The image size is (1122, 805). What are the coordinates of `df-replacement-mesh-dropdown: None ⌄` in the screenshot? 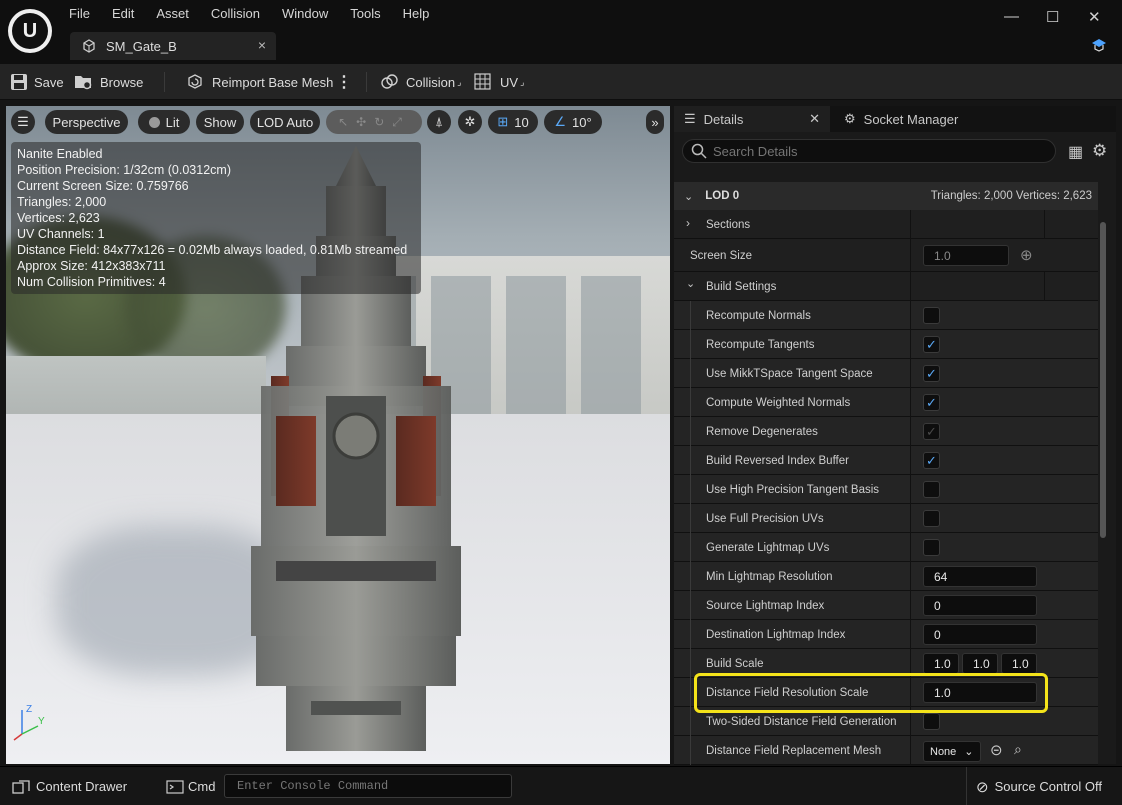 It's located at (952, 751).